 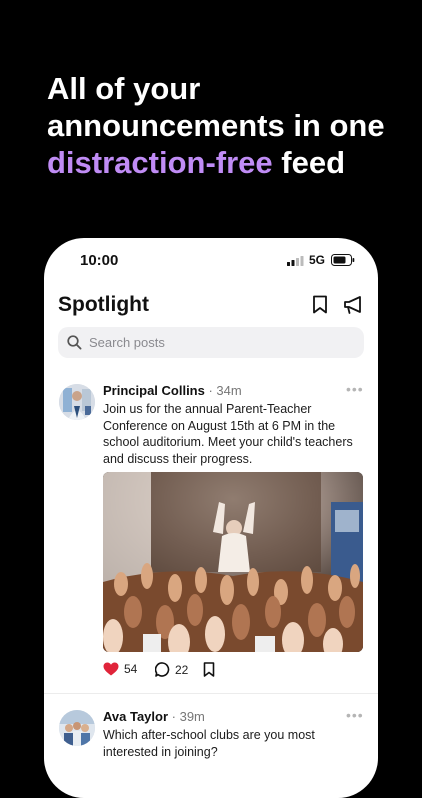 I want to click on post-time: 39m, so click(x=192, y=716).